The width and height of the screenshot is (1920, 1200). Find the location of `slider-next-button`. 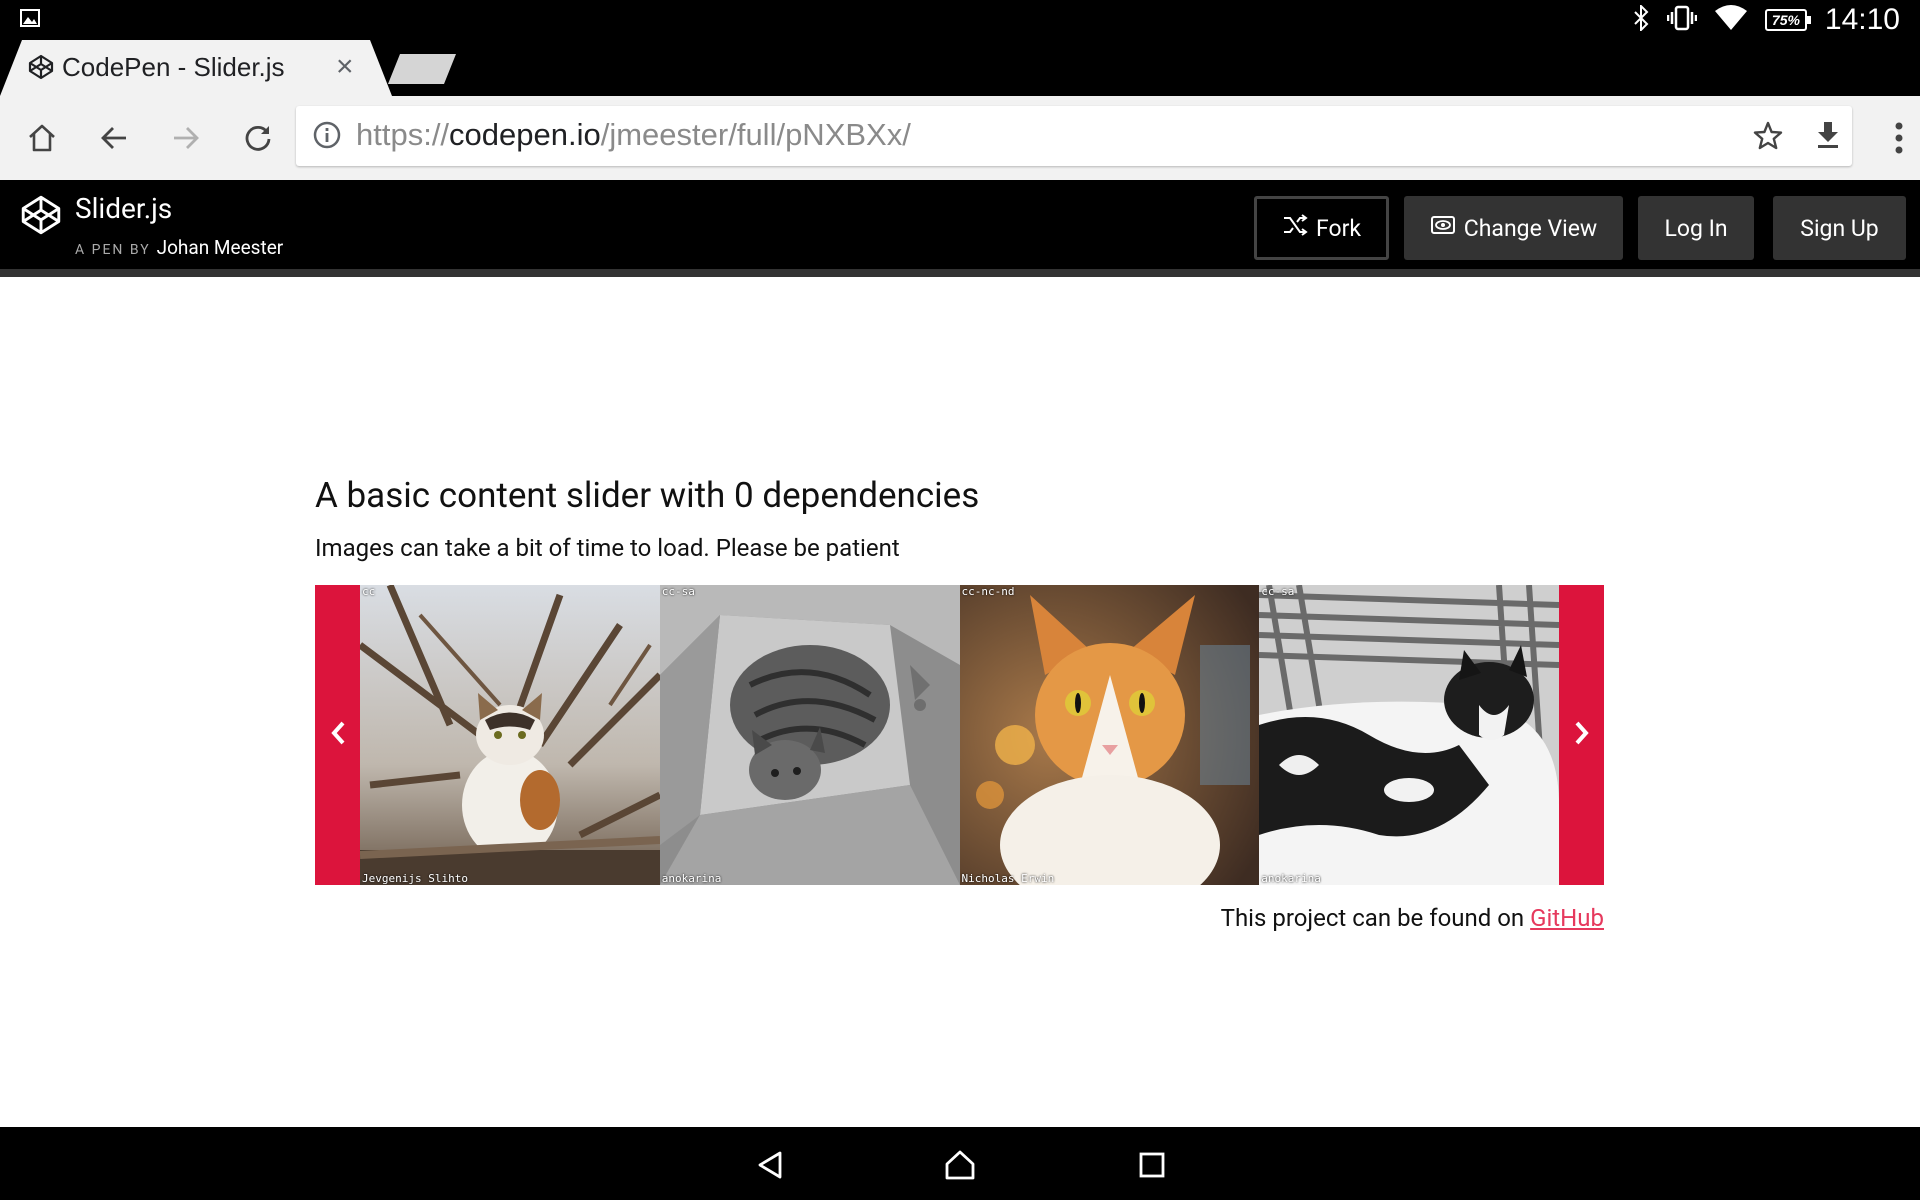

slider-next-button is located at coordinates (1581, 735).